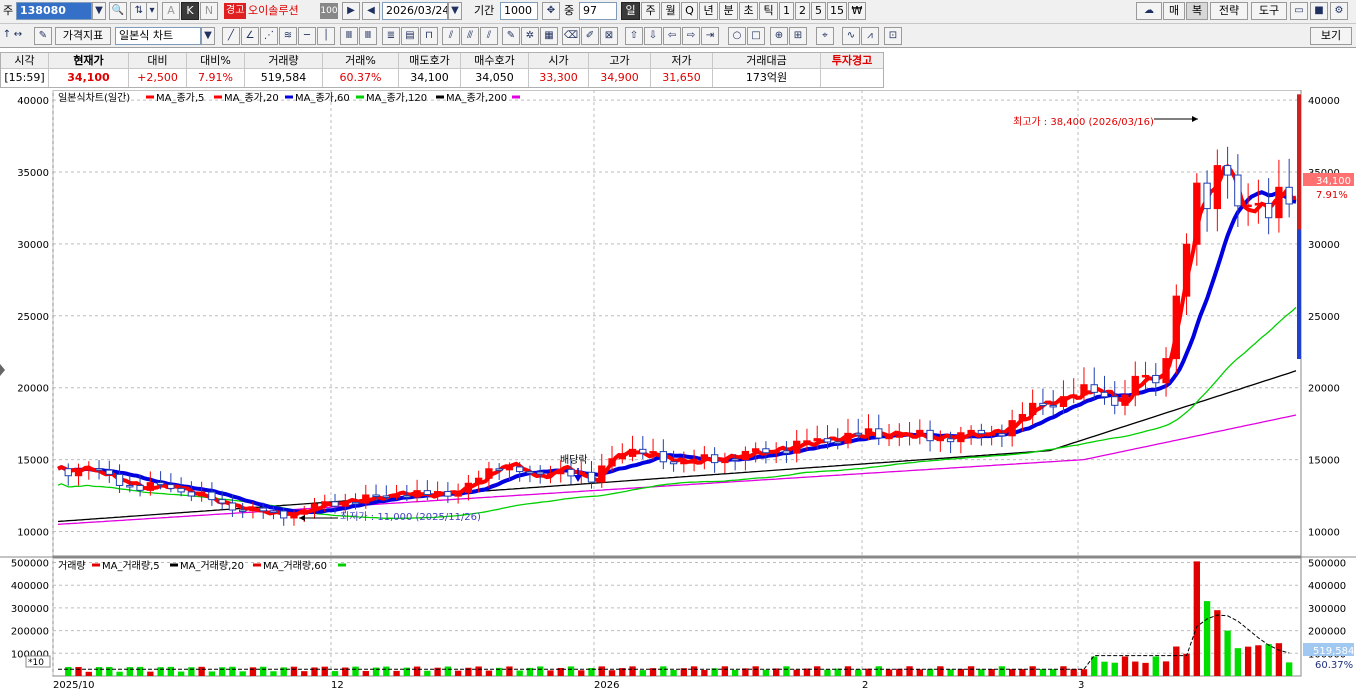 This screenshot has height=690, width=1356. I want to click on interval-5-button: 5, so click(818, 11).